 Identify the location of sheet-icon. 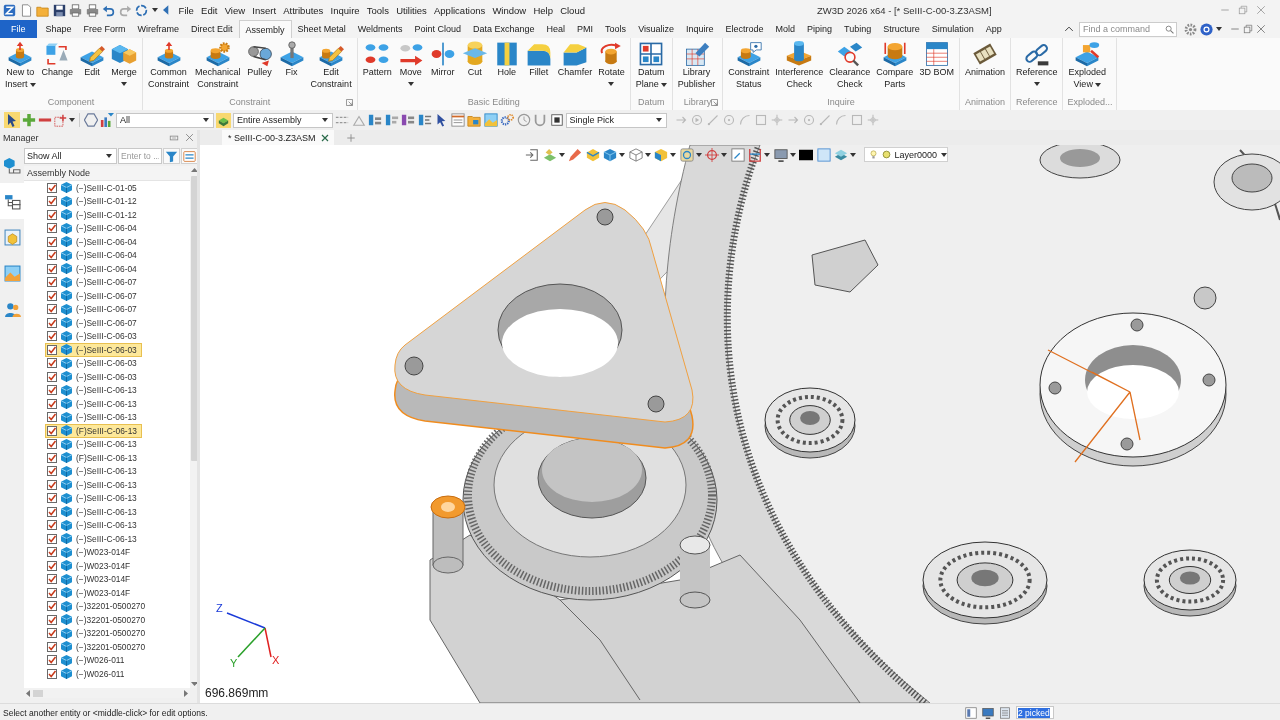
(1005, 712).